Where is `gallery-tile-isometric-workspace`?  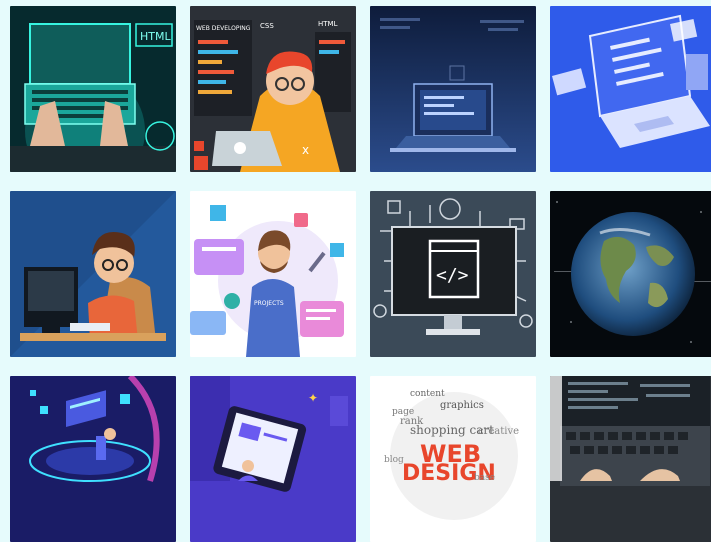 gallery-tile-isometric-workspace is located at coordinates (93, 459).